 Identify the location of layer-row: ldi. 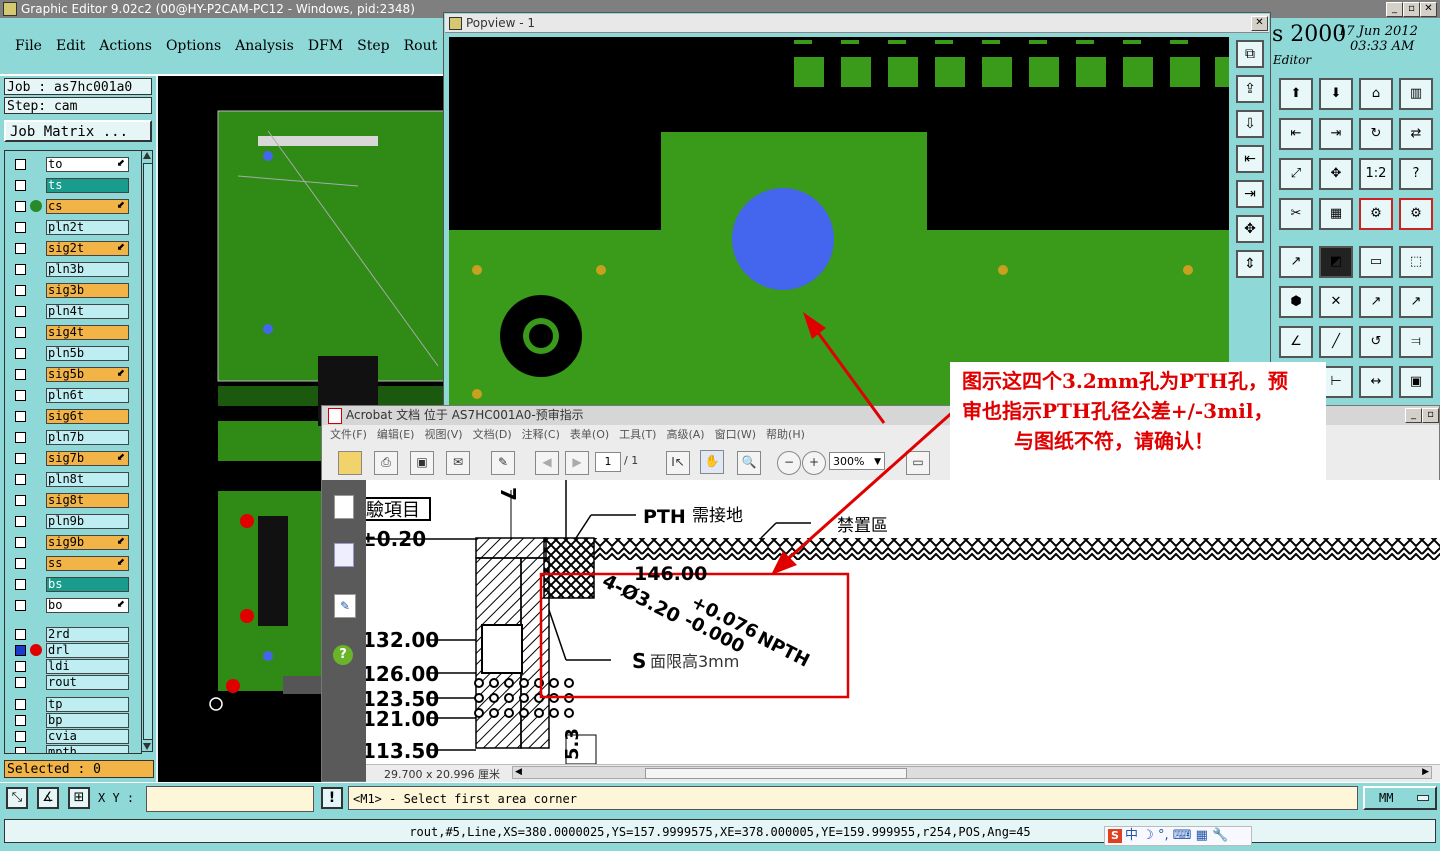
(71, 666).